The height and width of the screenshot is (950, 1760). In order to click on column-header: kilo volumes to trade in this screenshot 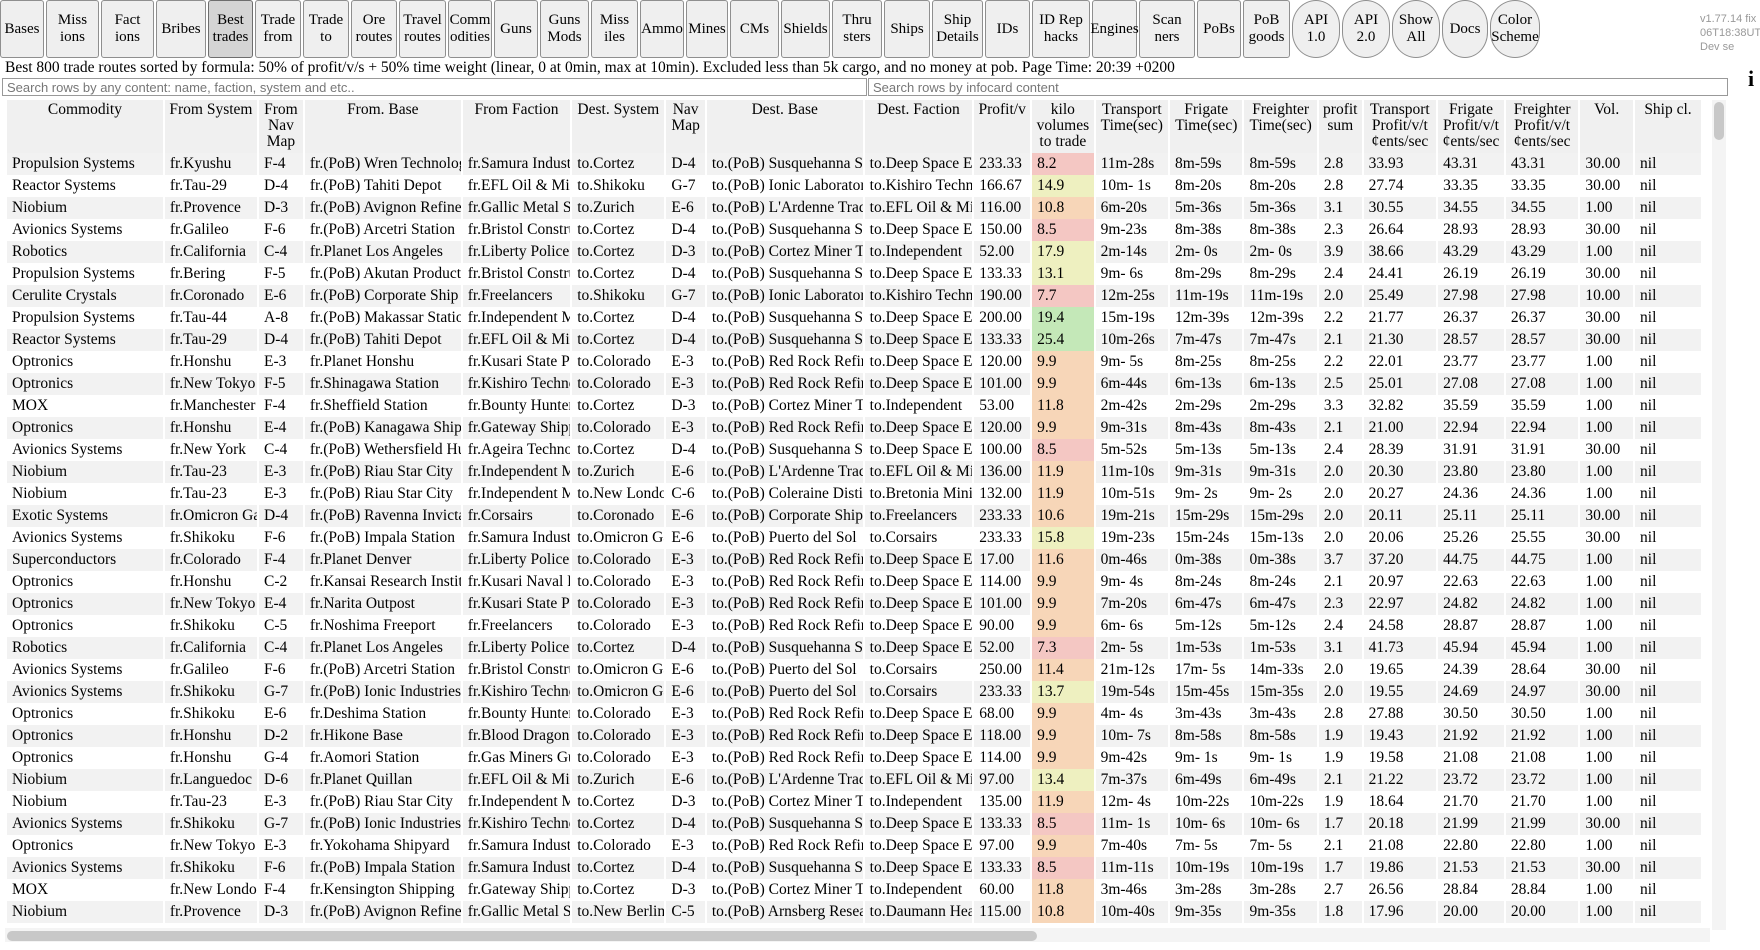, I will do `click(1063, 126)`.